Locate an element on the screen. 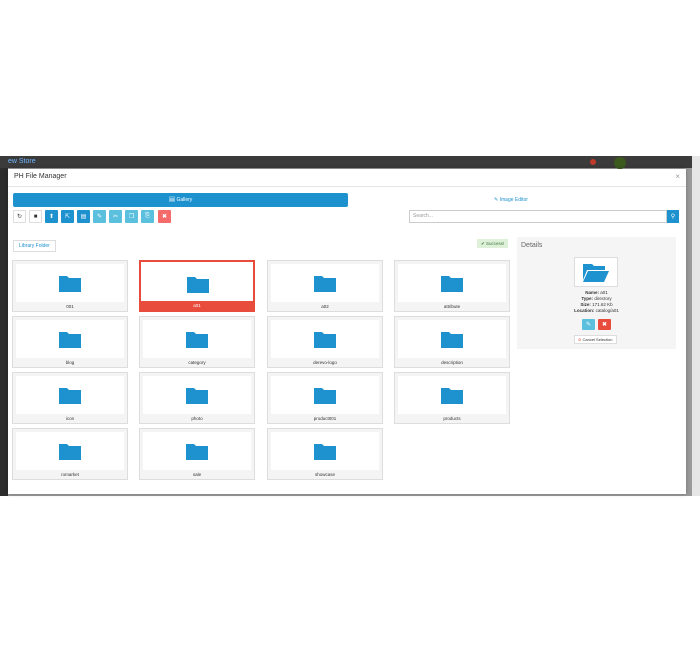 Image resolution: width=700 pixels, height=650 pixels. folder-tile: products is located at coordinates (452, 398).